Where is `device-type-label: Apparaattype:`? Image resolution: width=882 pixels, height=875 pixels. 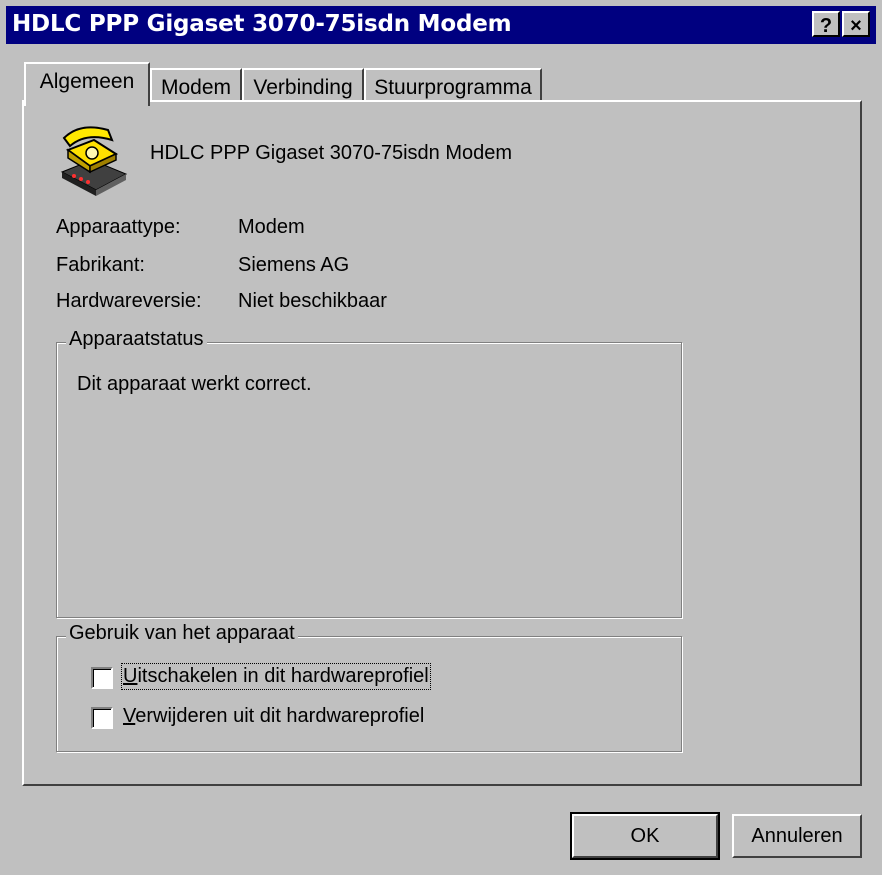
device-type-label: Apparaattype: is located at coordinates (118, 227).